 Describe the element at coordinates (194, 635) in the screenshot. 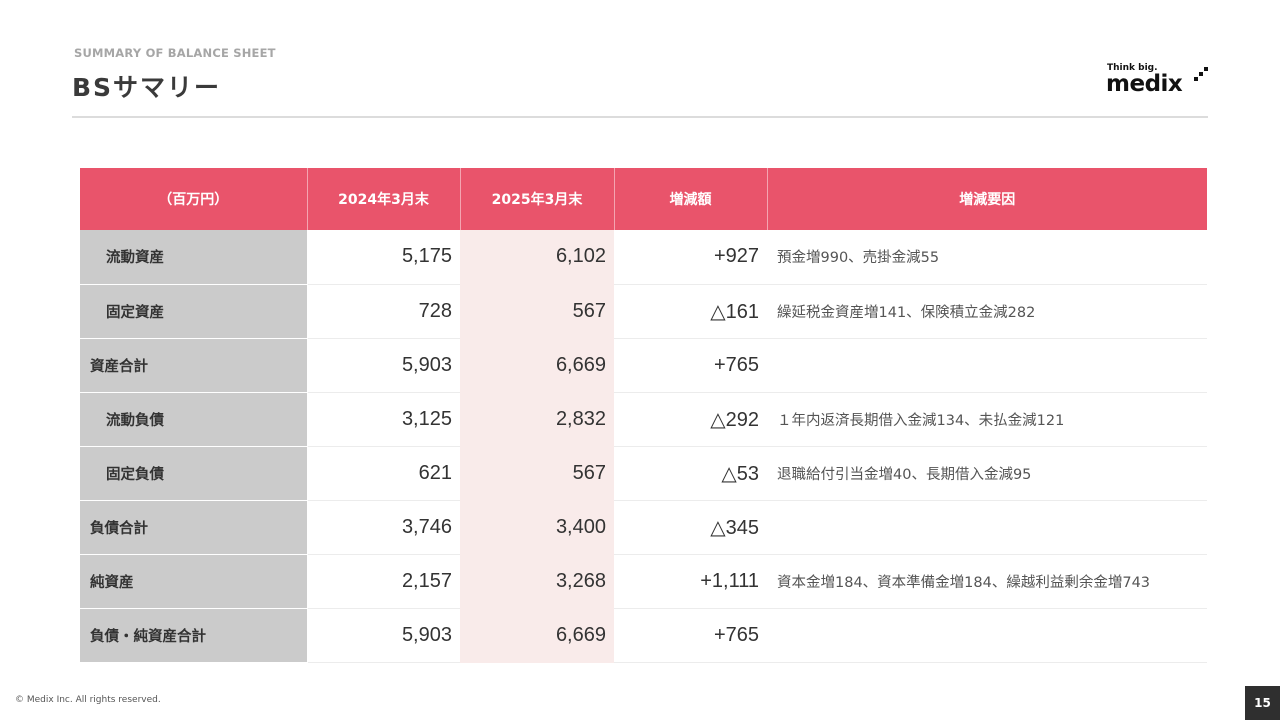

I see `row-label: 負債・純資産合計` at that location.